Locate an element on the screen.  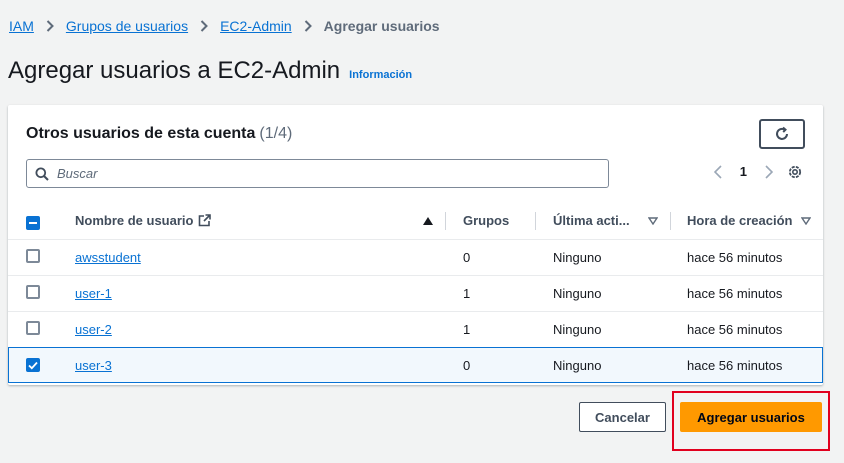
panel-title: Otros usuarios de esta cuenta (1/4) is located at coordinates (159, 134).